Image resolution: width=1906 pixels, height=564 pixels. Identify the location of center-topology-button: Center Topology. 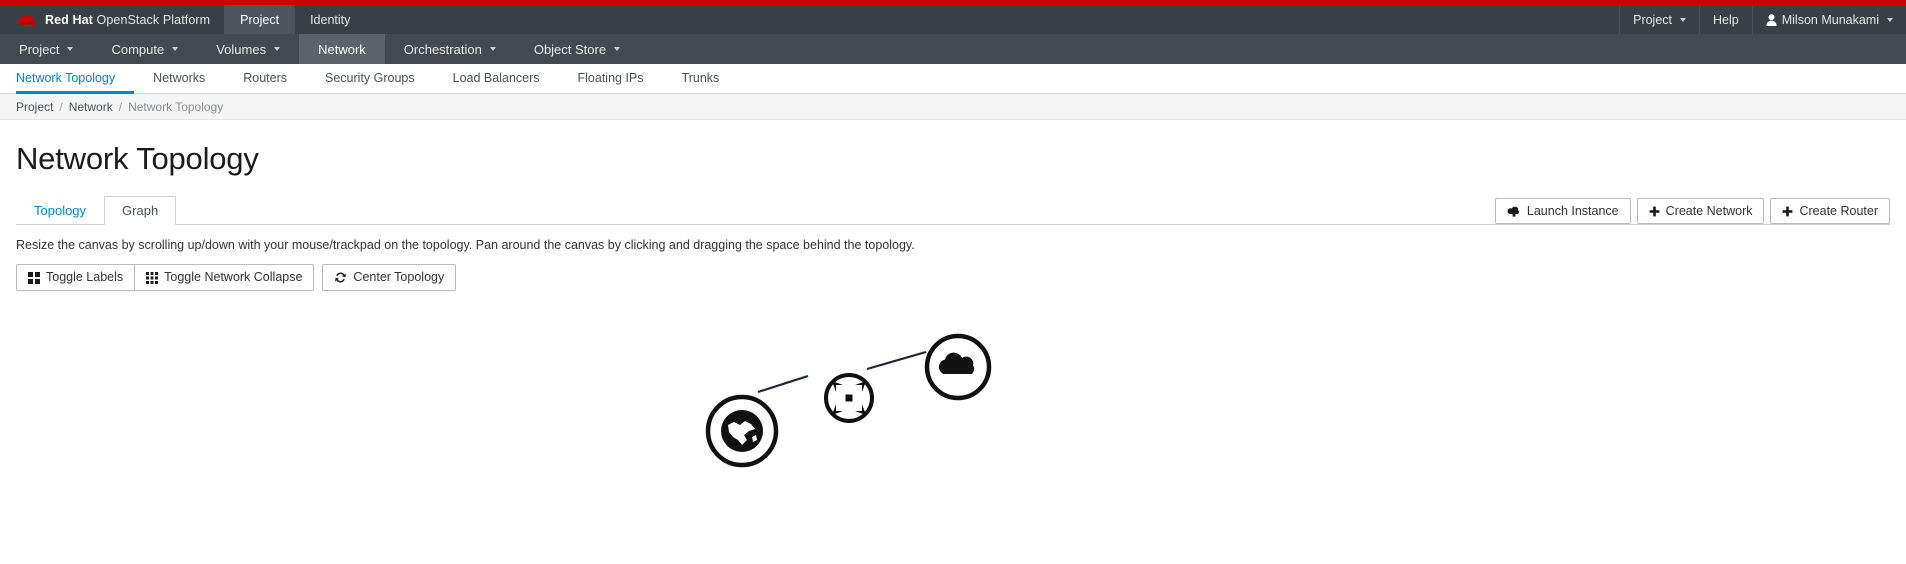
(389, 278).